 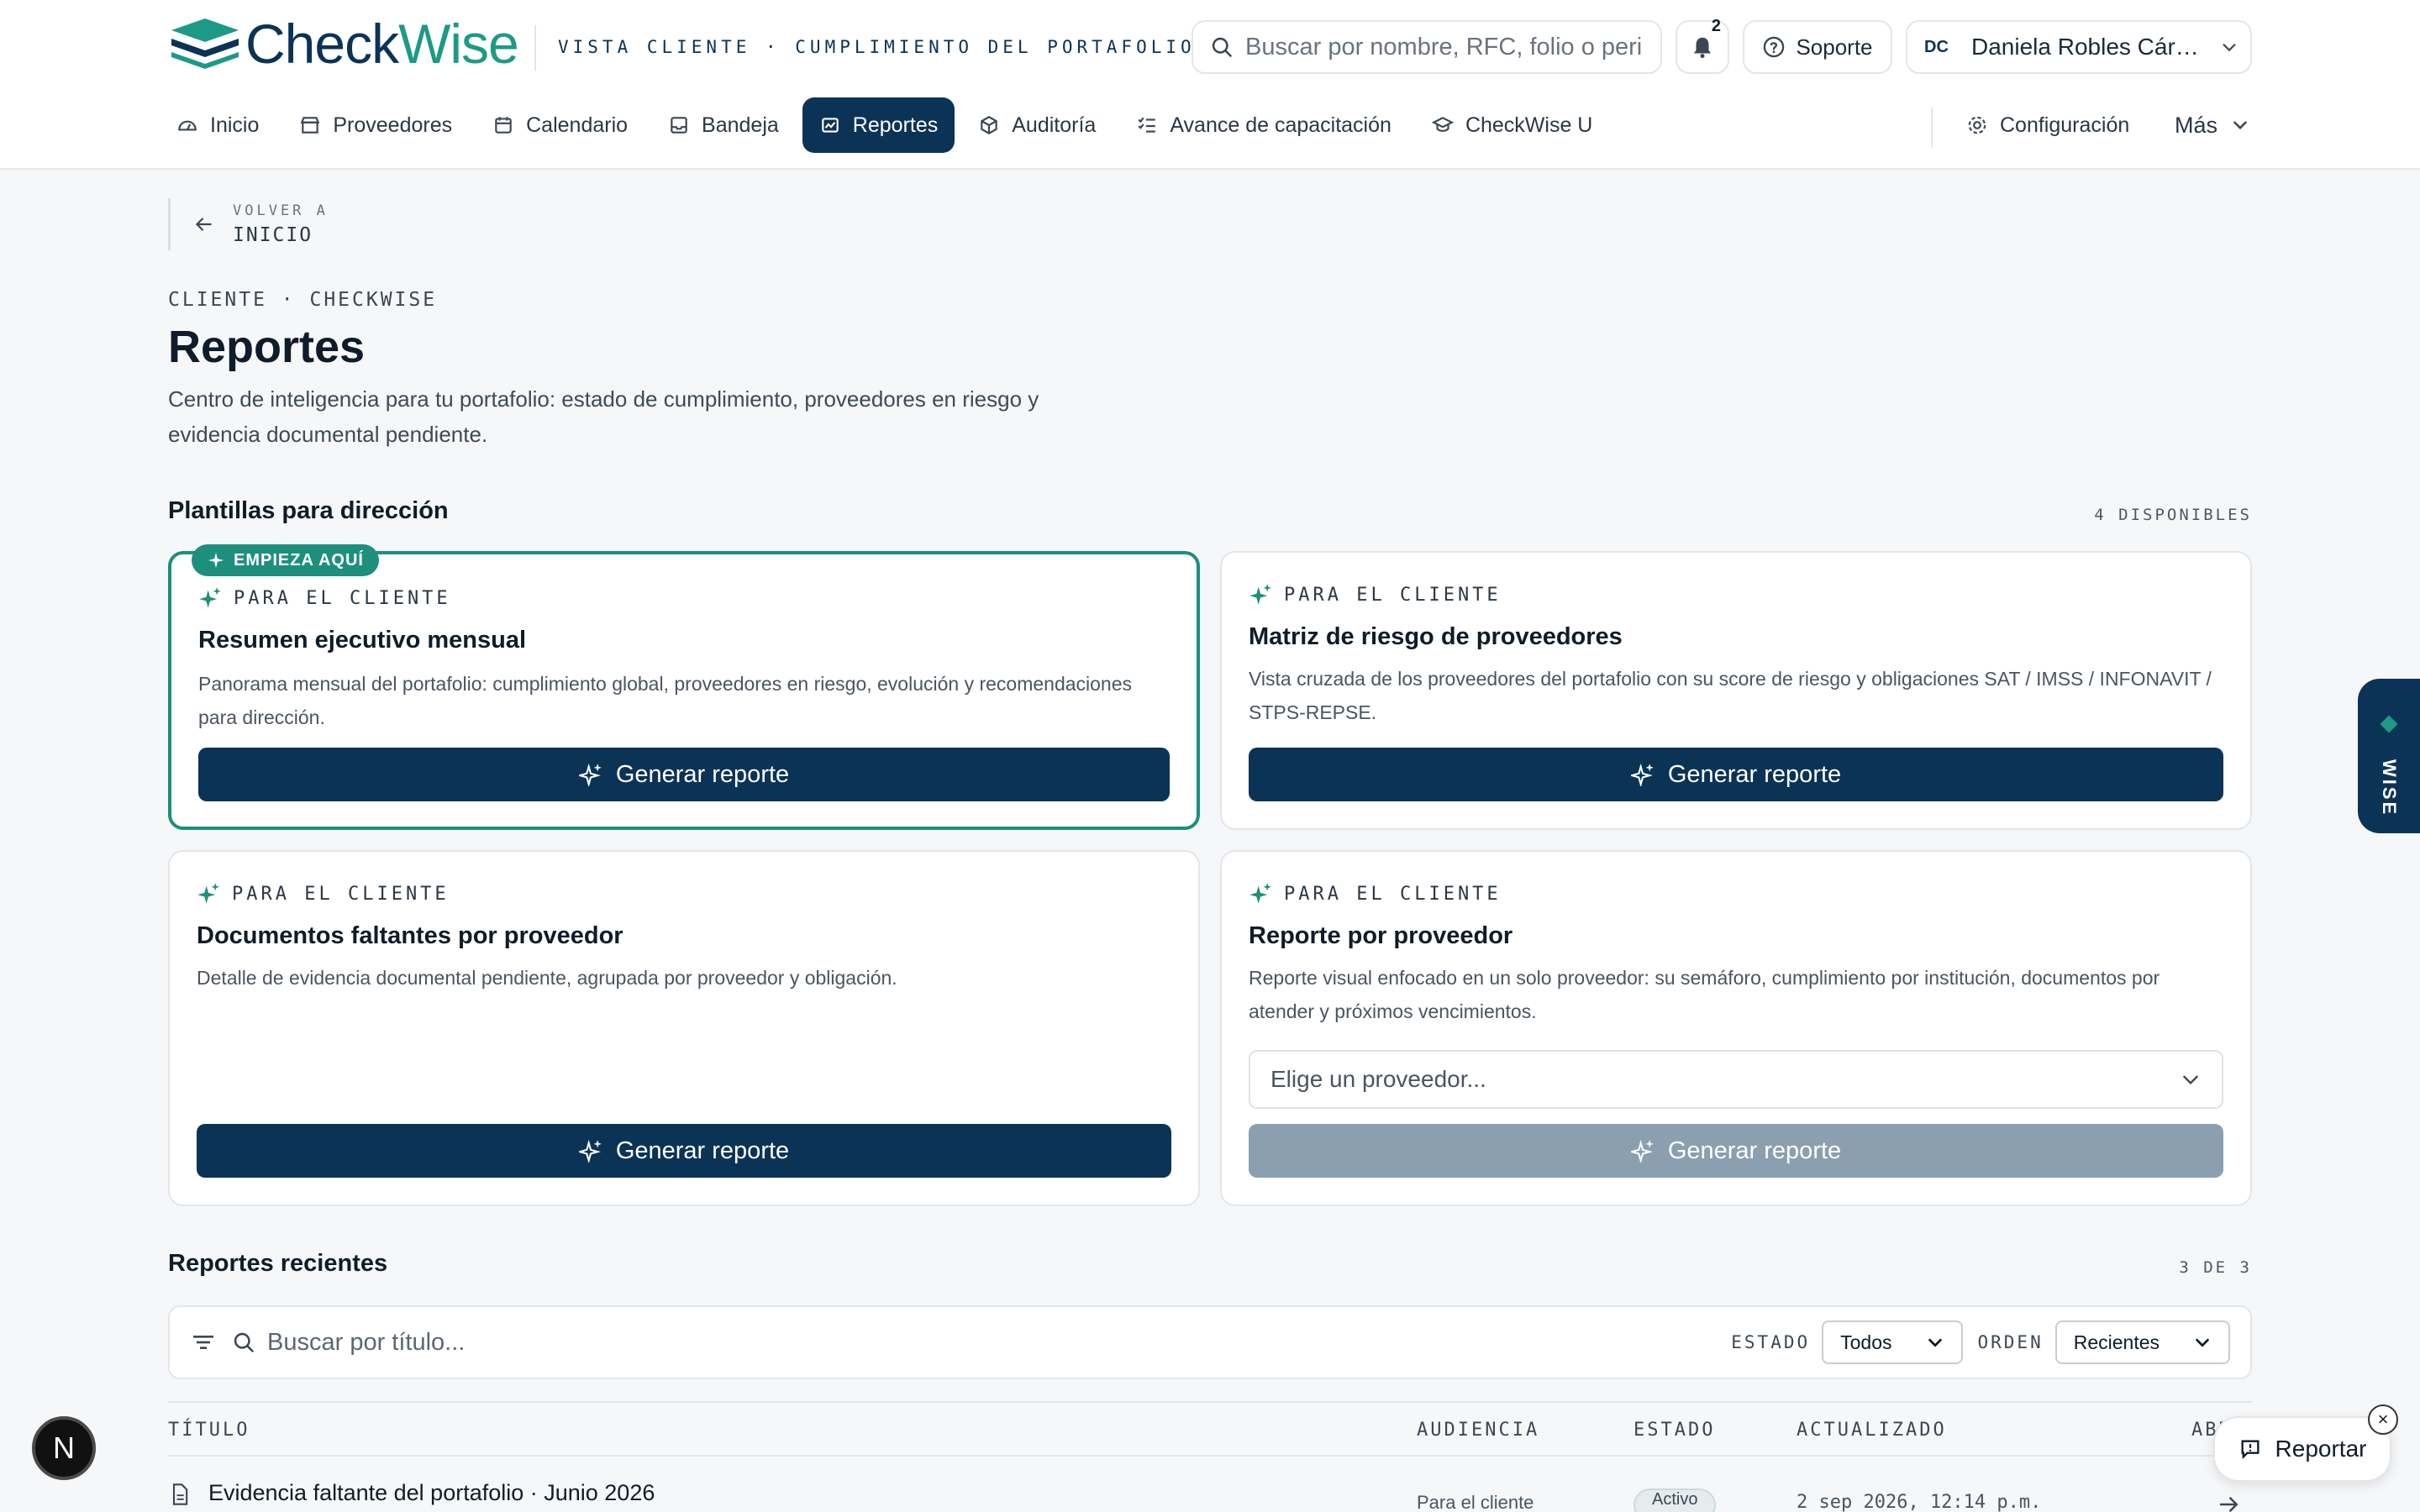 What do you see at coordinates (209, 1430) in the screenshot?
I see `column-header-title: TÍTULO` at bounding box center [209, 1430].